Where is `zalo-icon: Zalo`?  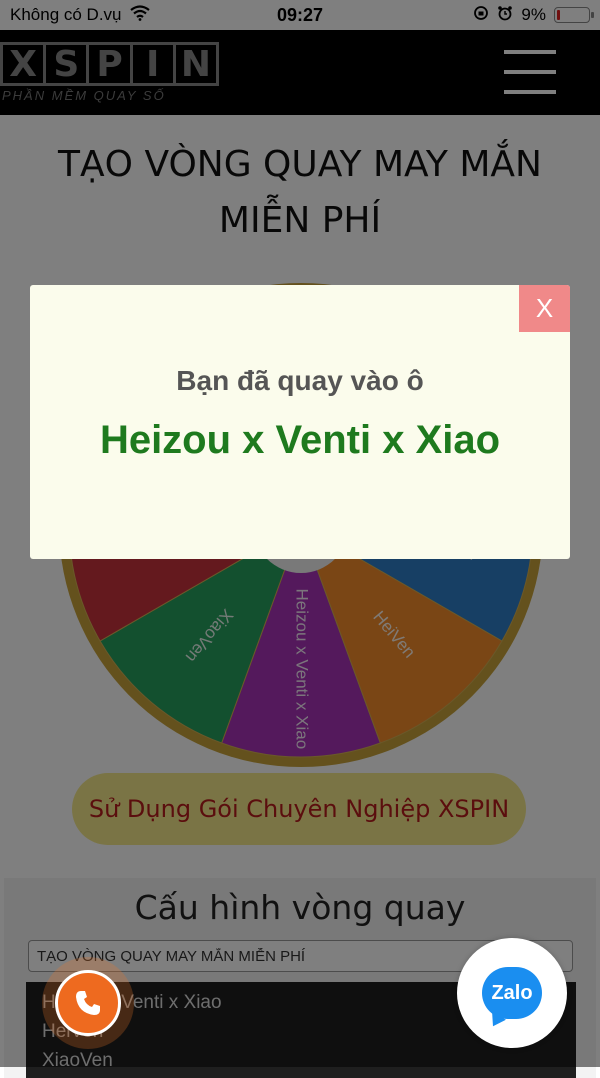
zalo-icon: Zalo is located at coordinates (512, 993).